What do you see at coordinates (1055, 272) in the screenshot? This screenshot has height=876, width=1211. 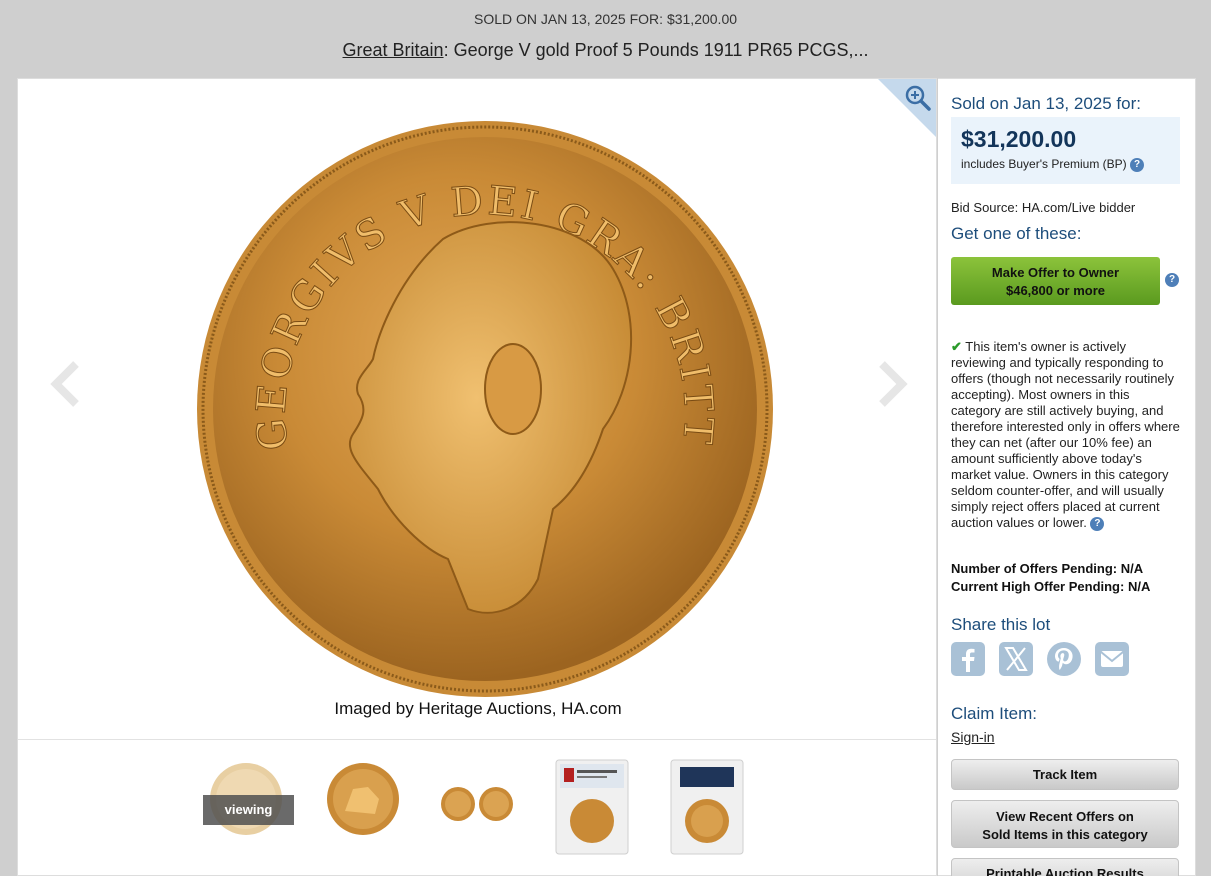 I see `make-offer-label: Make Offer to Owner` at bounding box center [1055, 272].